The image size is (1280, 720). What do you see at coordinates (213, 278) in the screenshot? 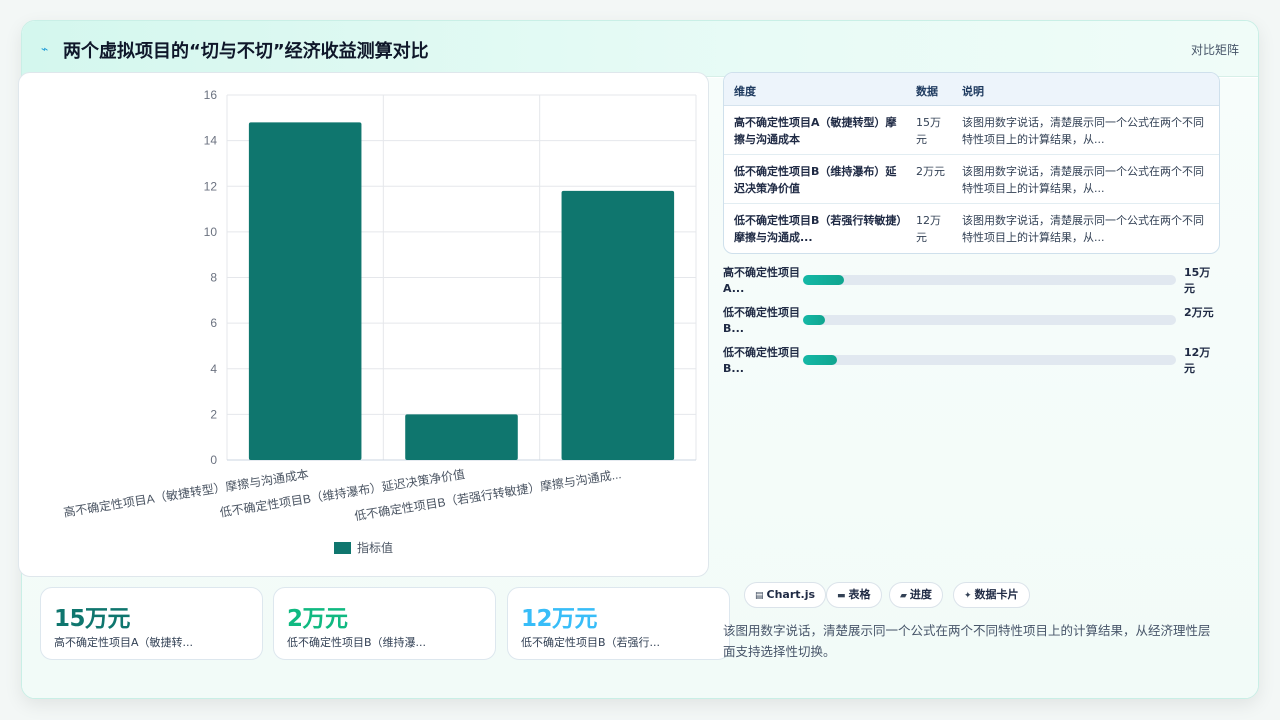
I see `y-tick-label: 8` at bounding box center [213, 278].